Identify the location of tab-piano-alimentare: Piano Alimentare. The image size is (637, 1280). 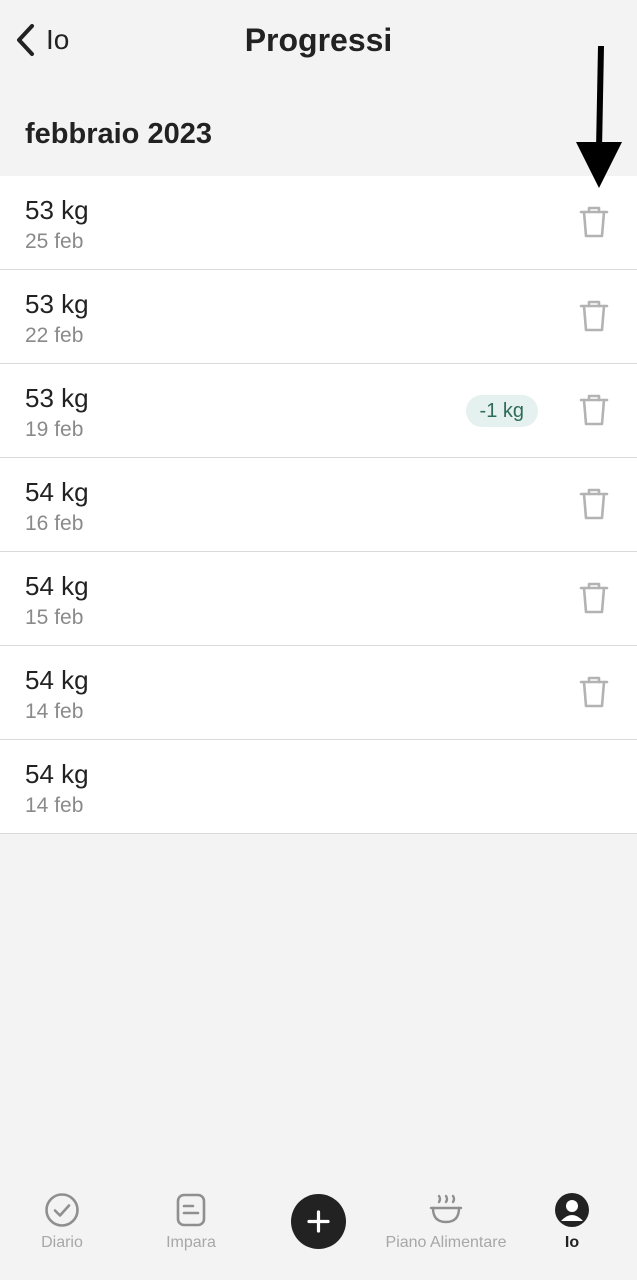
(446, 1222).